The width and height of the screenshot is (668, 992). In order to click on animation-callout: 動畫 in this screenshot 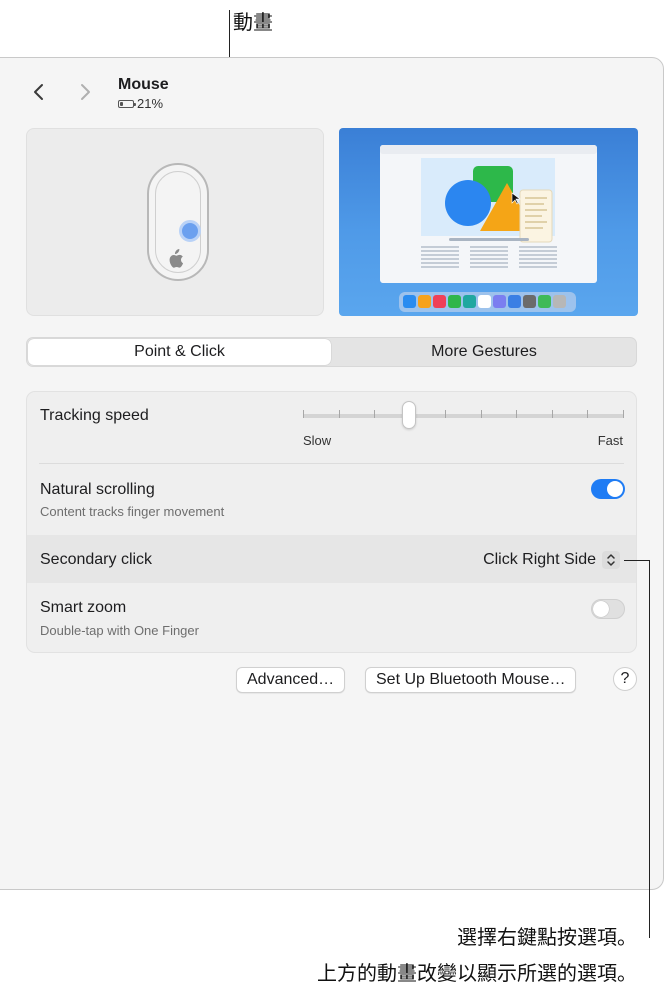, I will do `click(253, 23)`.